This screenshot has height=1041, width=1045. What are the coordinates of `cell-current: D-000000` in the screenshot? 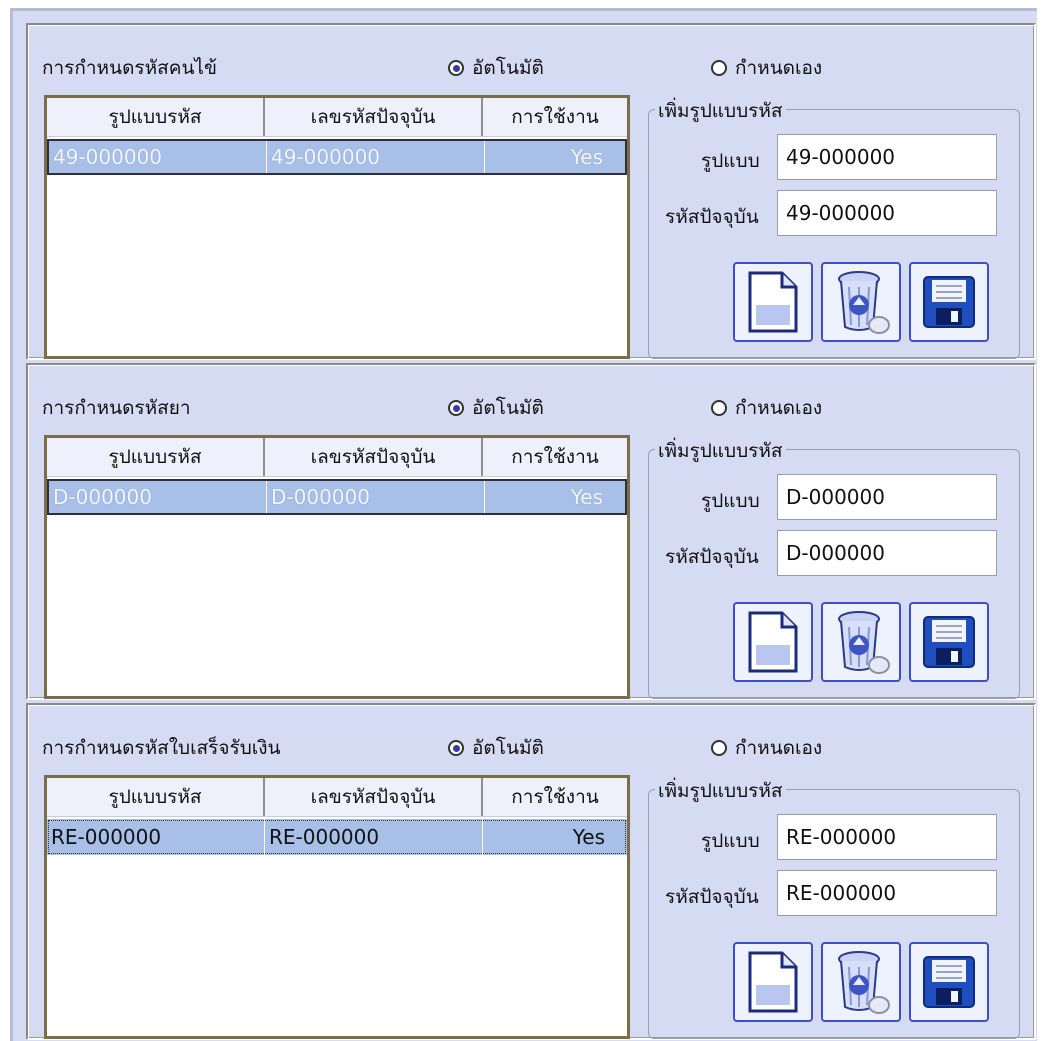 It's located at (376, 497).